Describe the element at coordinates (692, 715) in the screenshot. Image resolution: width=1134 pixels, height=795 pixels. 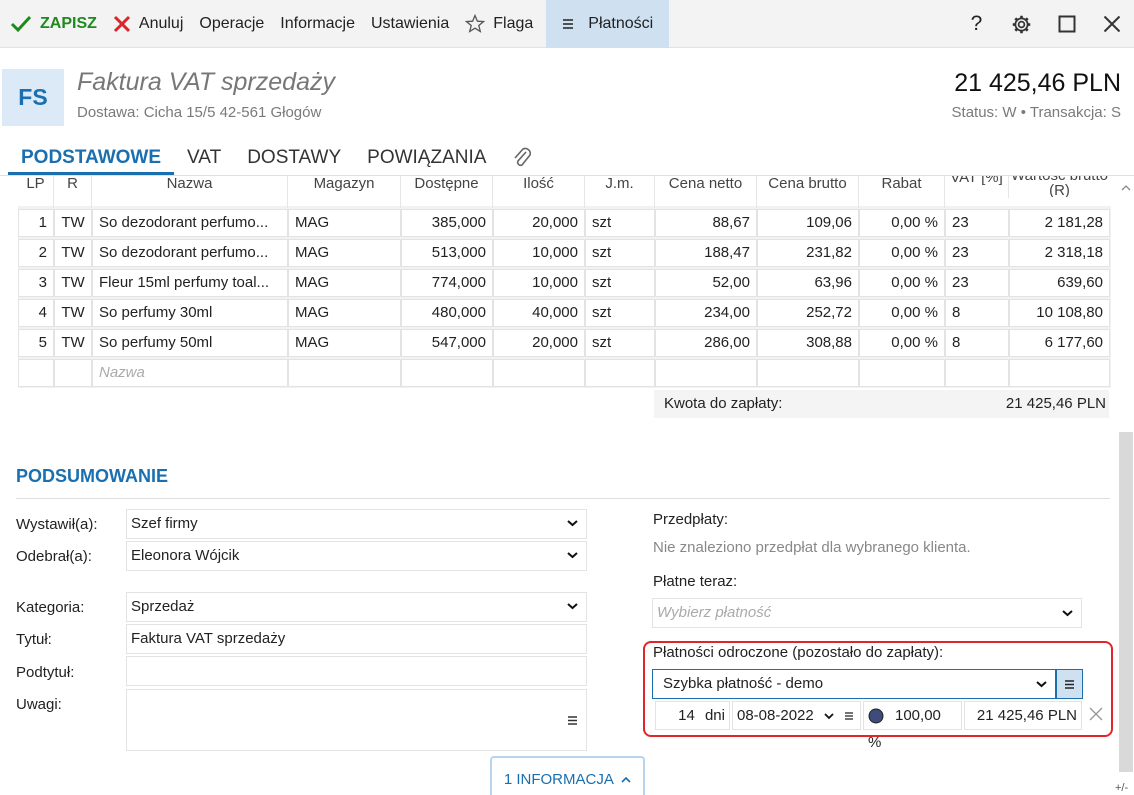
I see `payment-days-field: 14 dni` at that location.